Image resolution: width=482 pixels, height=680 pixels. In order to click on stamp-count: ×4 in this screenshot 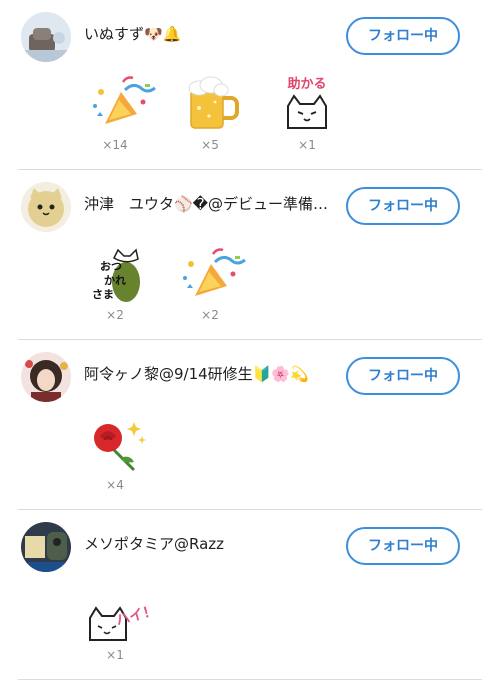, I will do `click(115, 485)`.